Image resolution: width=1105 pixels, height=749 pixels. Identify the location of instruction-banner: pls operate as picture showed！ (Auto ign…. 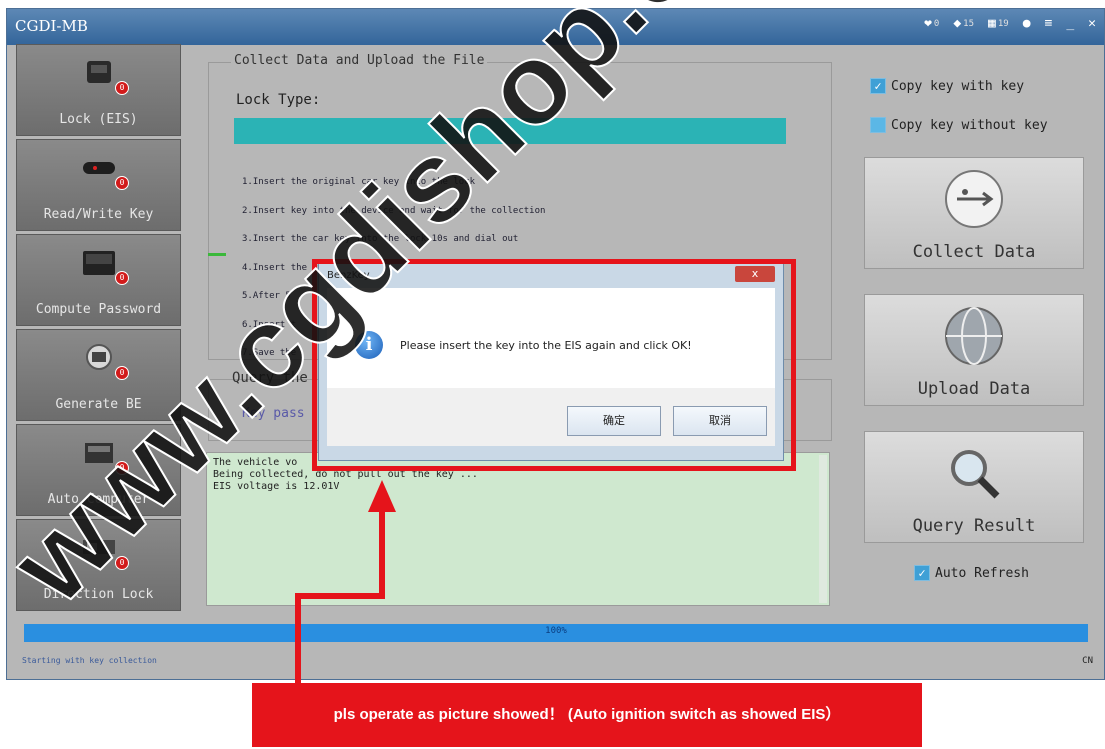
(587, 715).